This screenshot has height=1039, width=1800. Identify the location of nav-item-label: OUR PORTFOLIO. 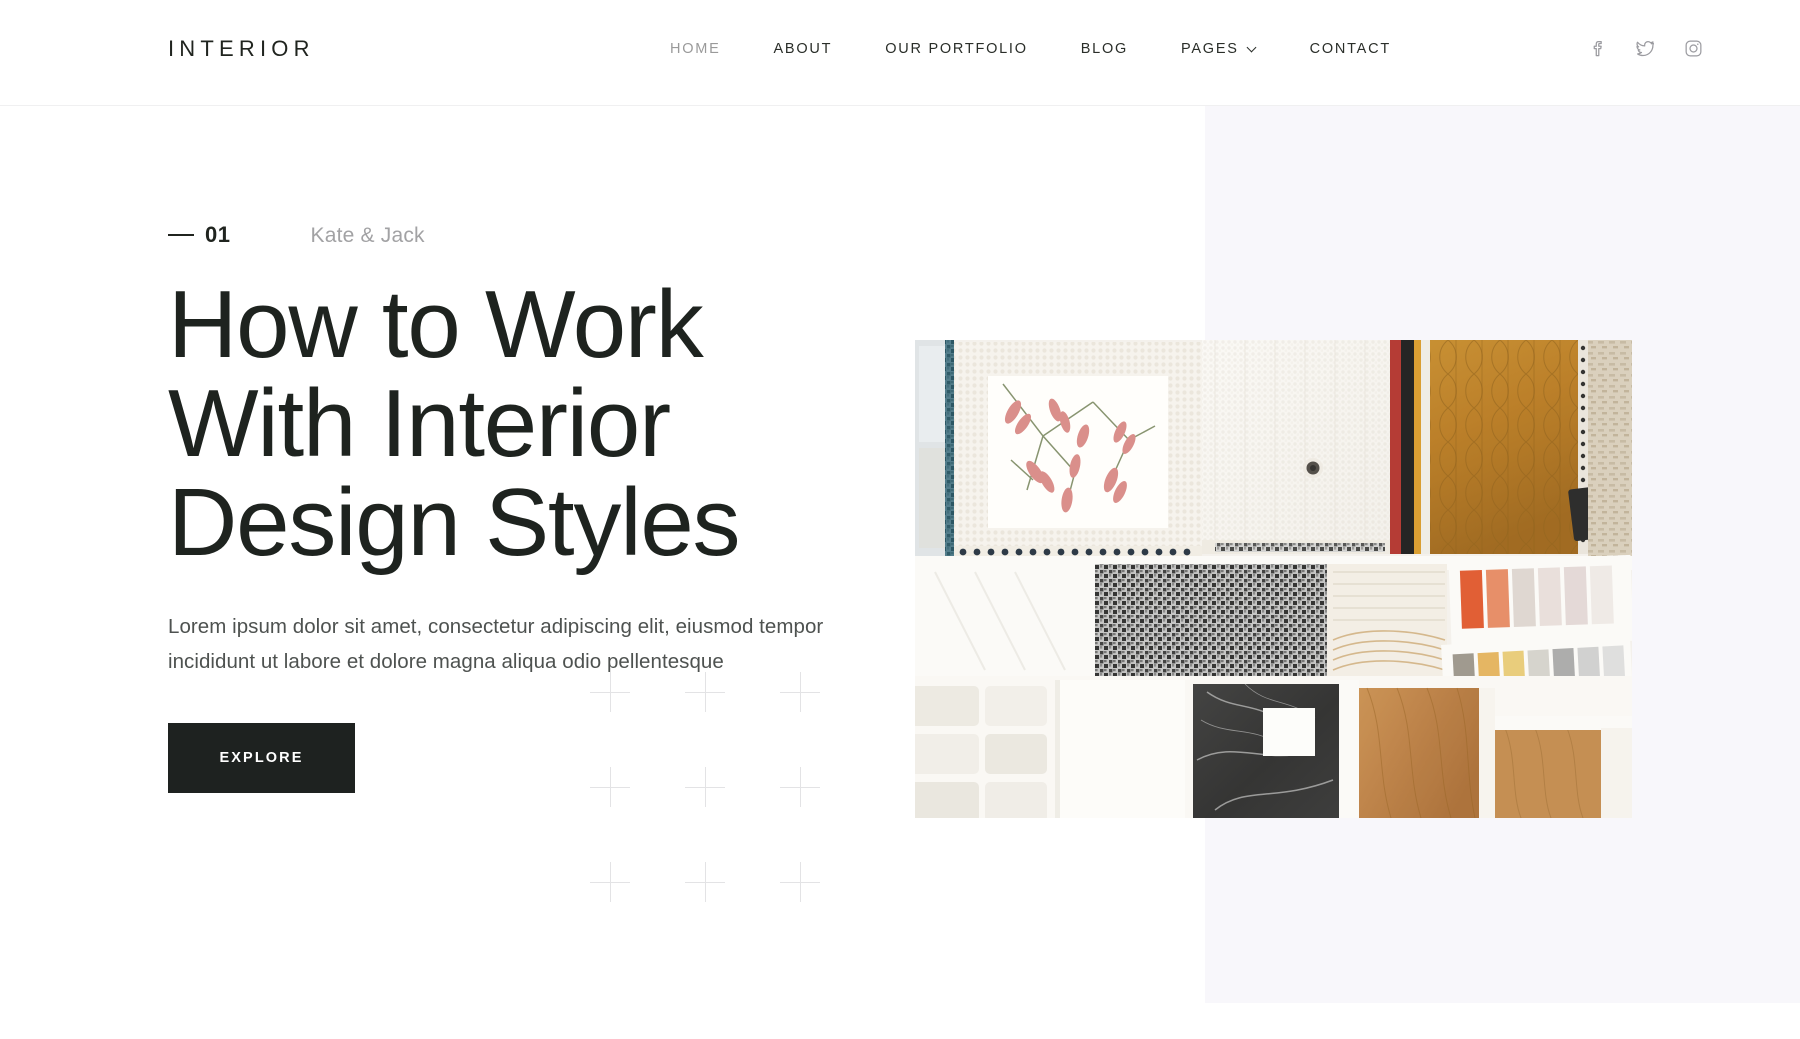
(956, 49).